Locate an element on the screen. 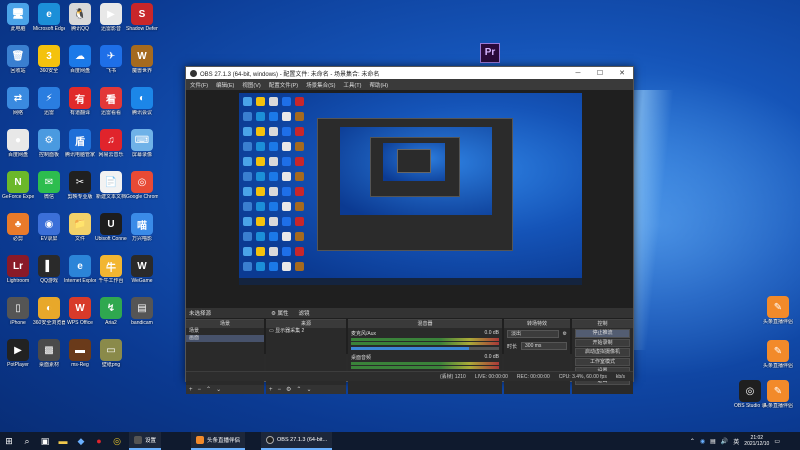 The height and width of the screenshot is (450, 800). transition-select: 淡出 is located at coordinates (533, 334).